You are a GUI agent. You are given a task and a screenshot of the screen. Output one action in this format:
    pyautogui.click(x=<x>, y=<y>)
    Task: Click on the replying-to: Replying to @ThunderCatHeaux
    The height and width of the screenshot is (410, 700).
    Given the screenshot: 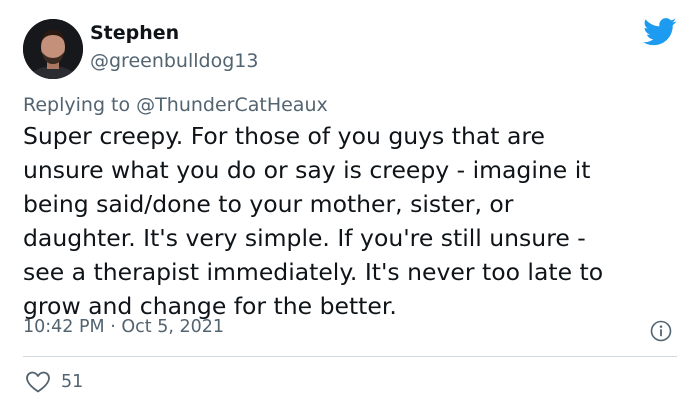 What is the action you would take?
    pyautogui.click(x=175, y=105)
    